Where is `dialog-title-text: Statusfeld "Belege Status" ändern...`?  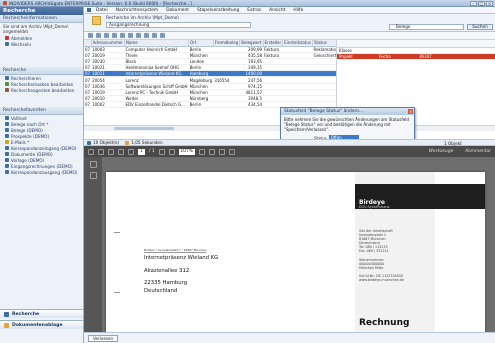 dialog-title-text: Statusfeld "Belege Status" ändern... is located at coordinates (324, 111).